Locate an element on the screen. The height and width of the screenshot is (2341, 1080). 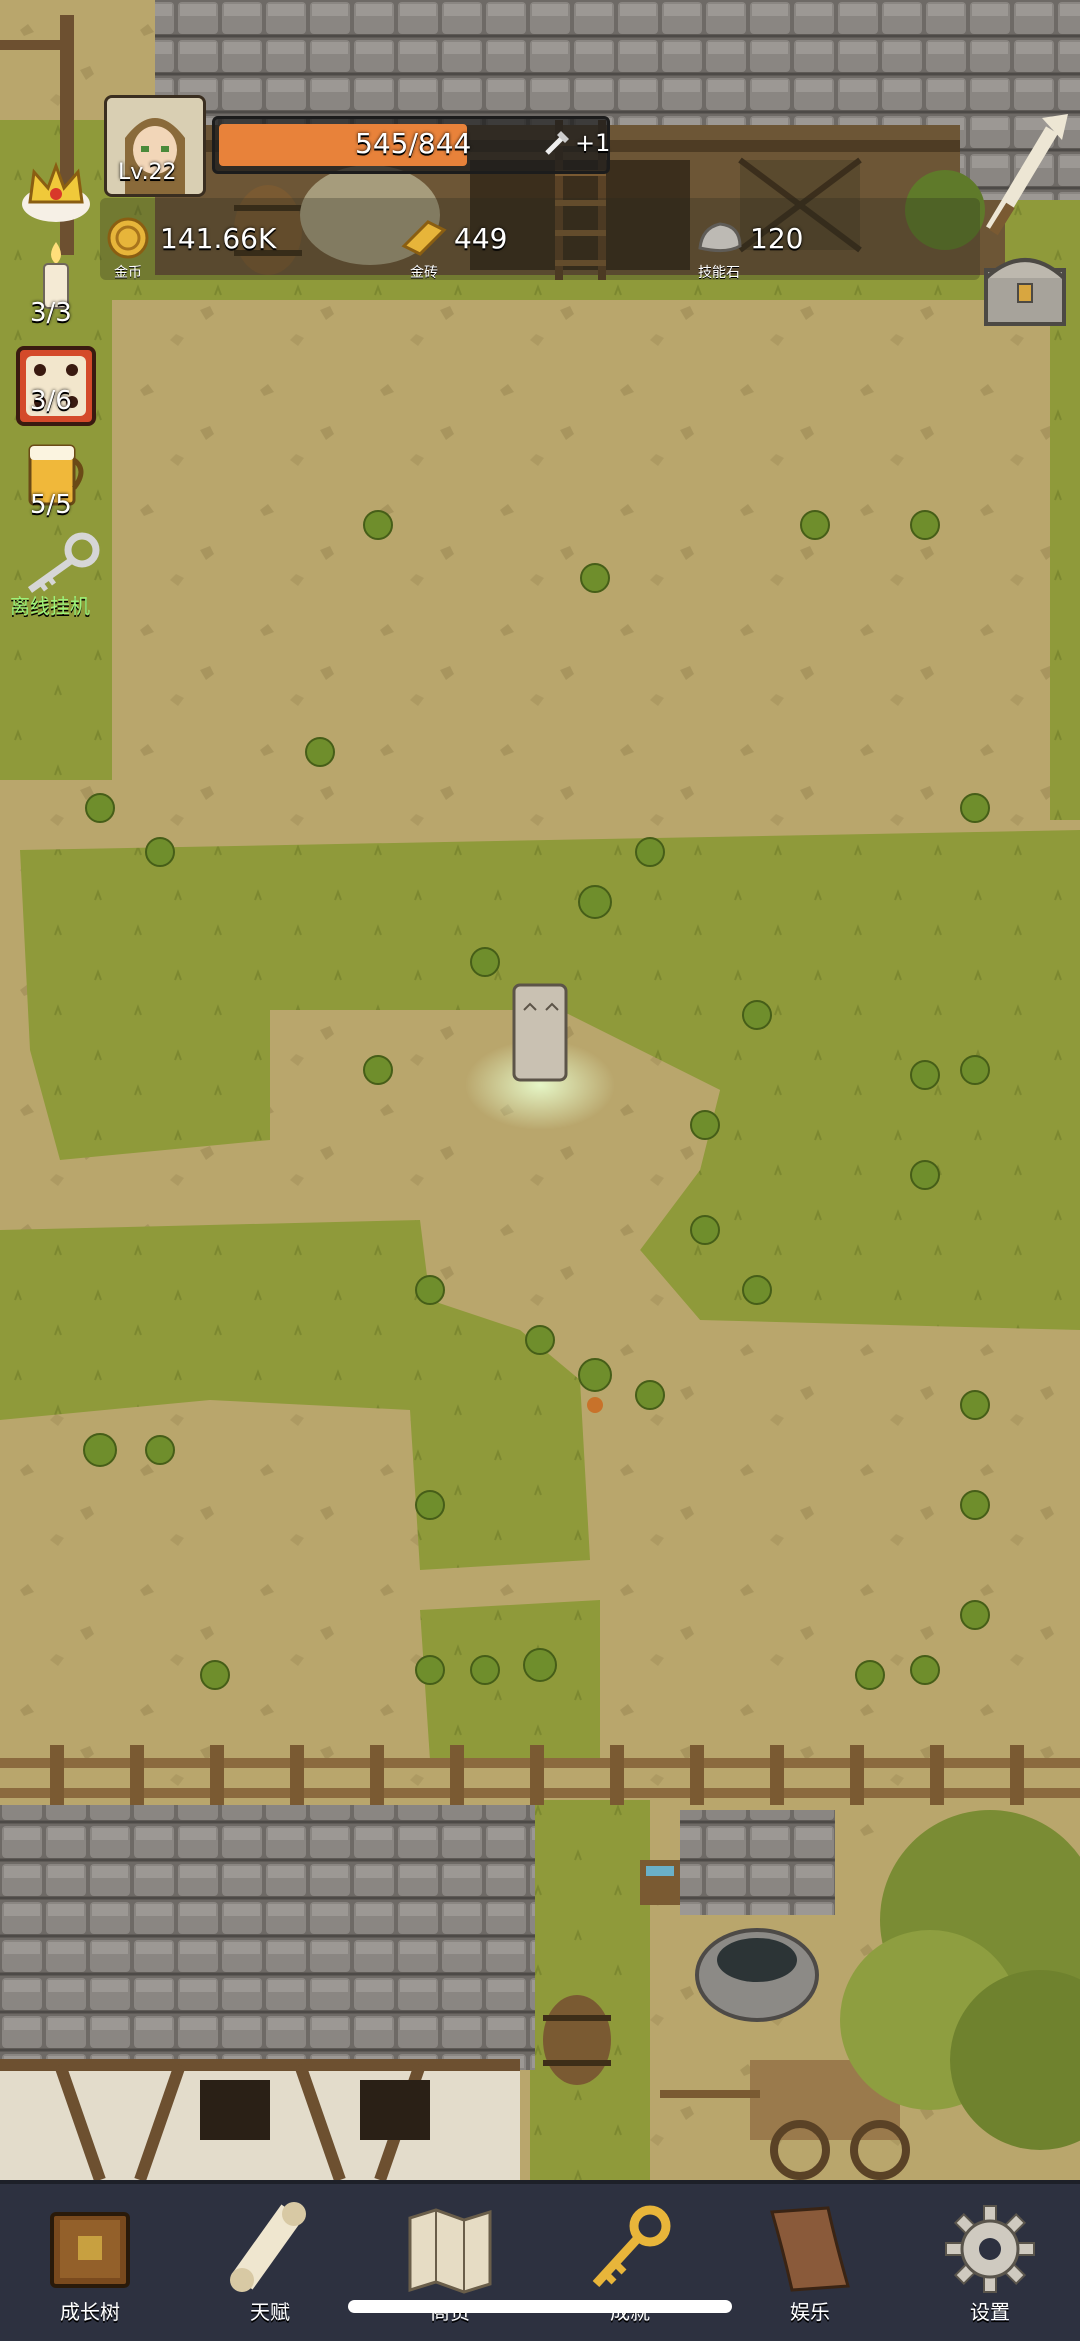
book-icon is located at coordinates (90, 2251).